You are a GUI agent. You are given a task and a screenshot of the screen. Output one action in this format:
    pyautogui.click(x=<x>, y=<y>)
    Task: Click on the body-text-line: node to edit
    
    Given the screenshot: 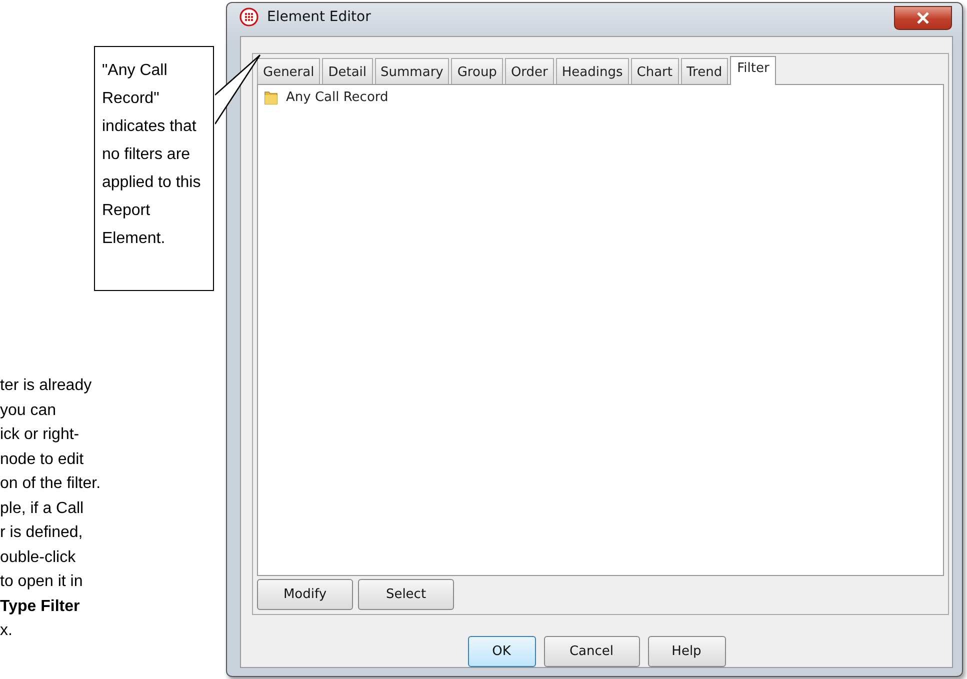 What is the action you would take?
    pyautogui.click(x=42, y=460)
    